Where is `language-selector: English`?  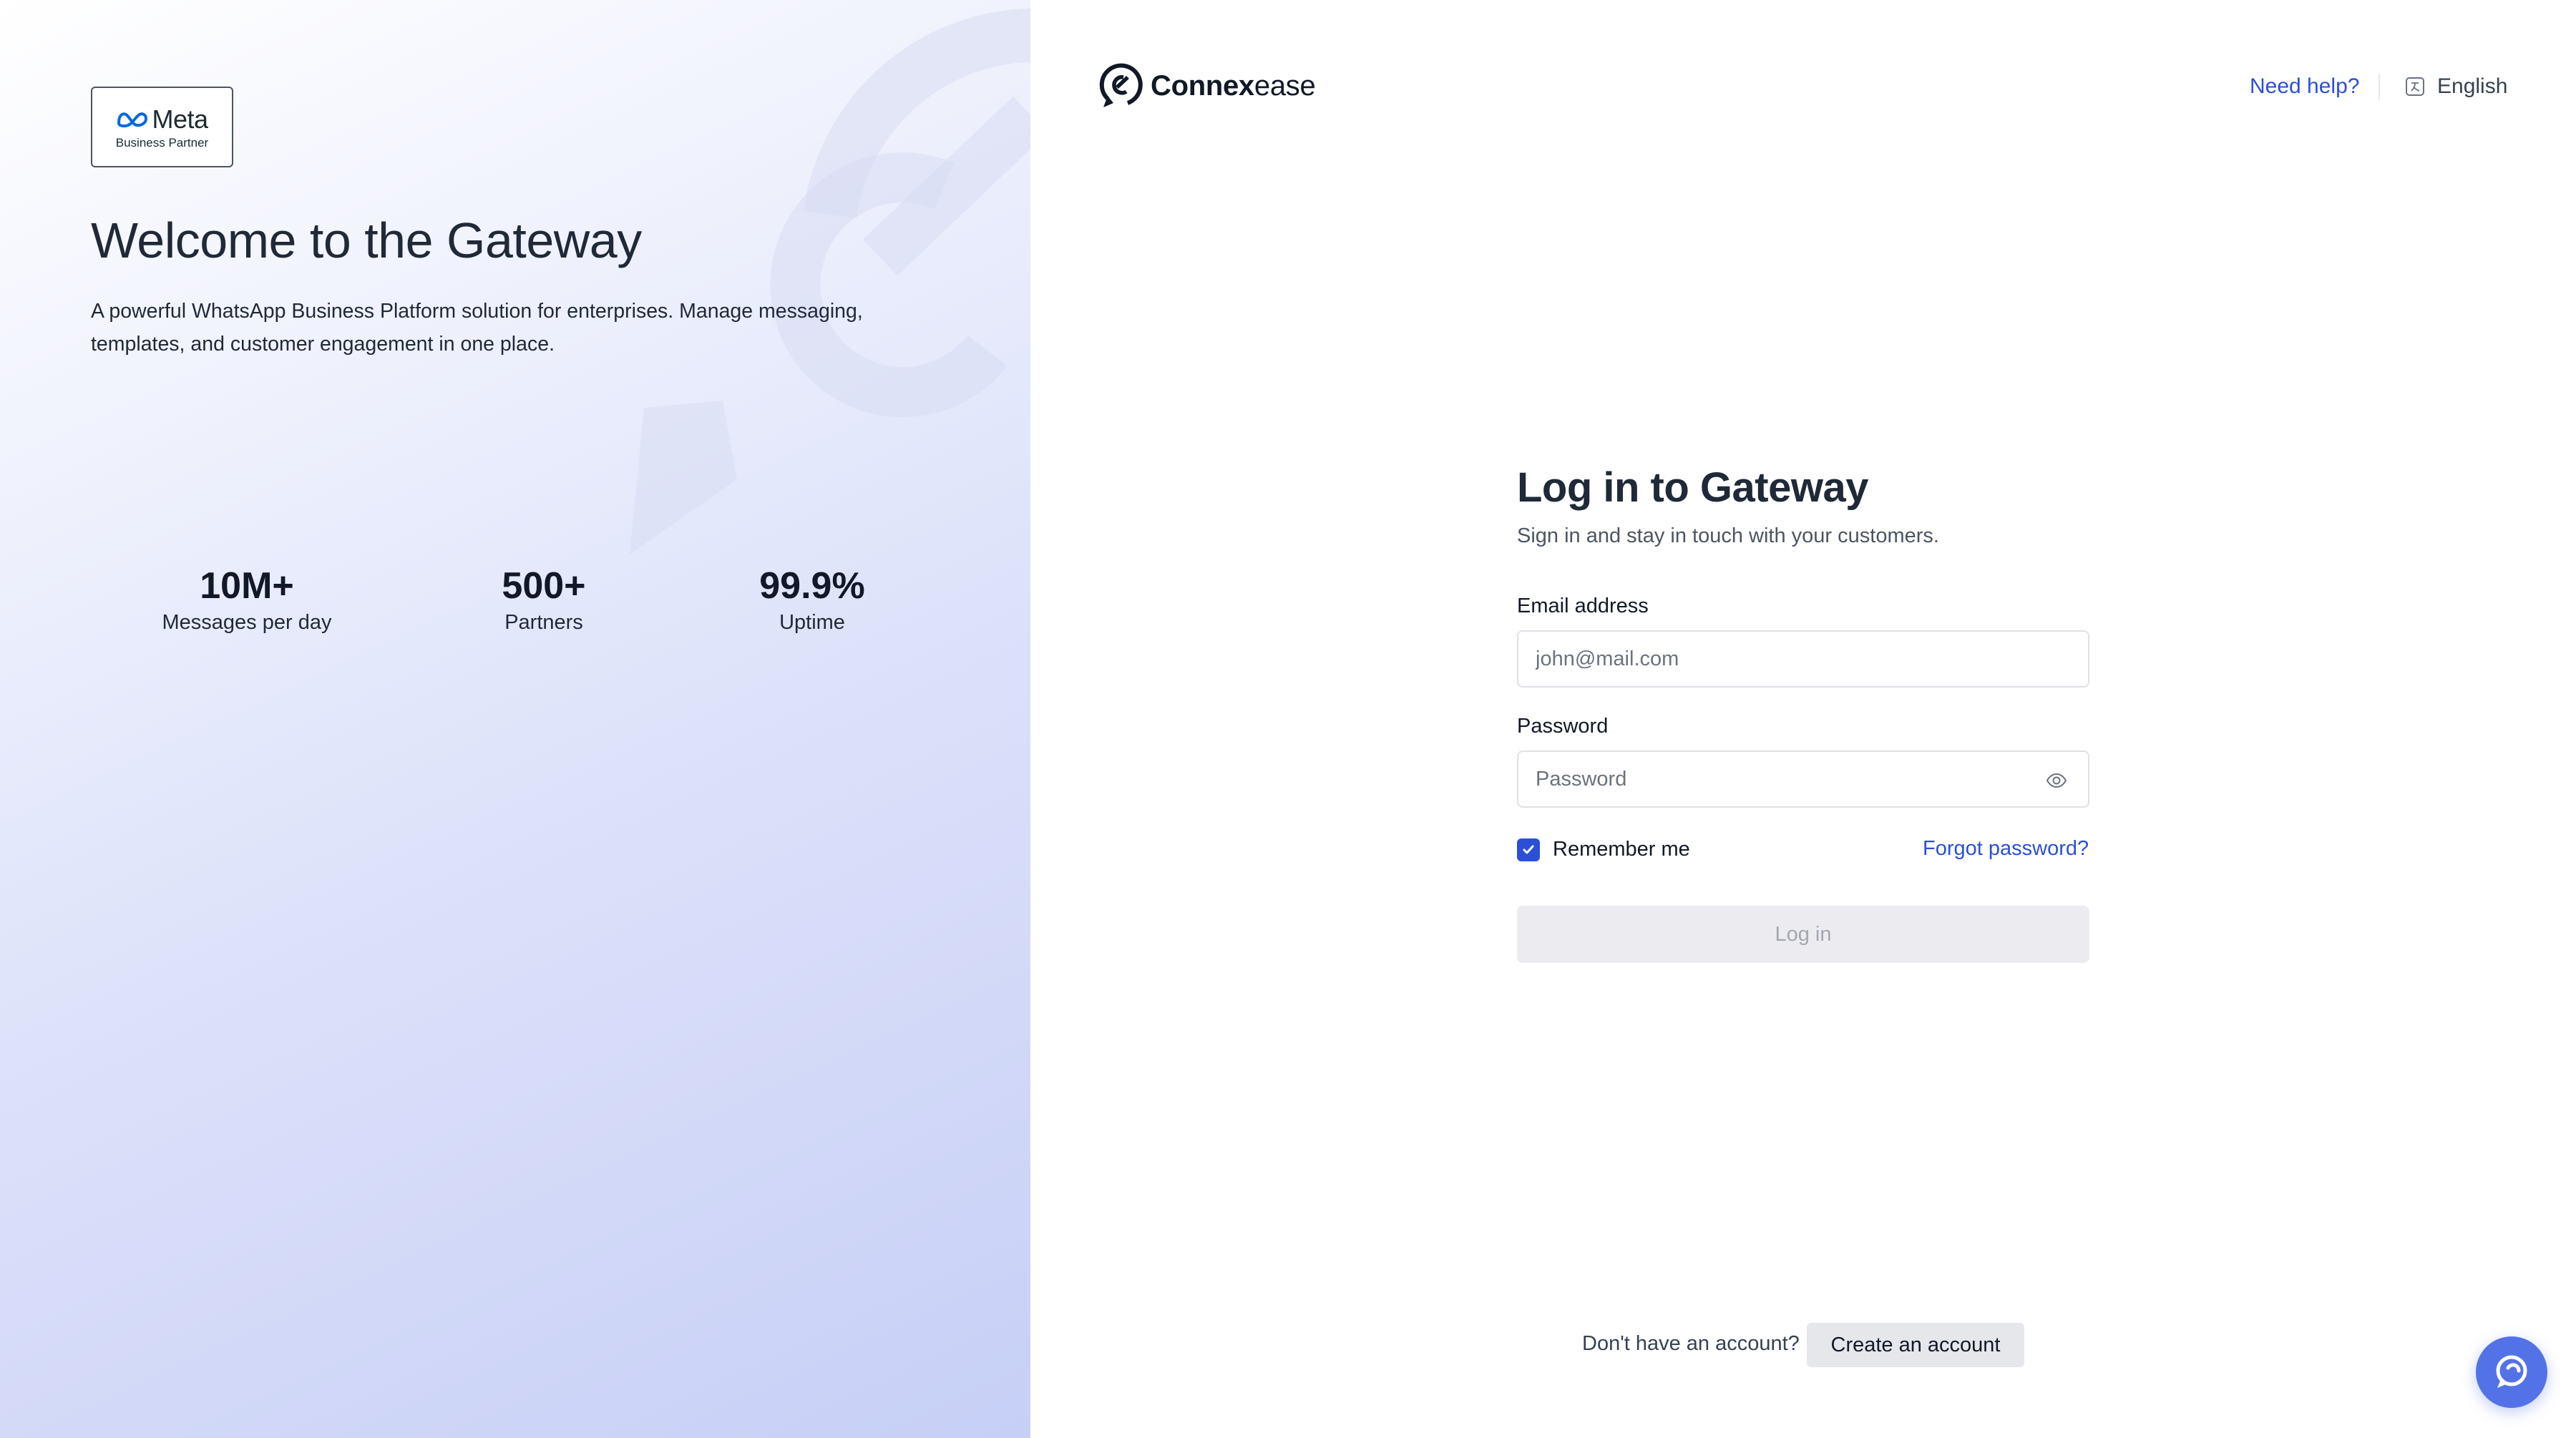
language-selector: English is located at coordinates (2455, 86).